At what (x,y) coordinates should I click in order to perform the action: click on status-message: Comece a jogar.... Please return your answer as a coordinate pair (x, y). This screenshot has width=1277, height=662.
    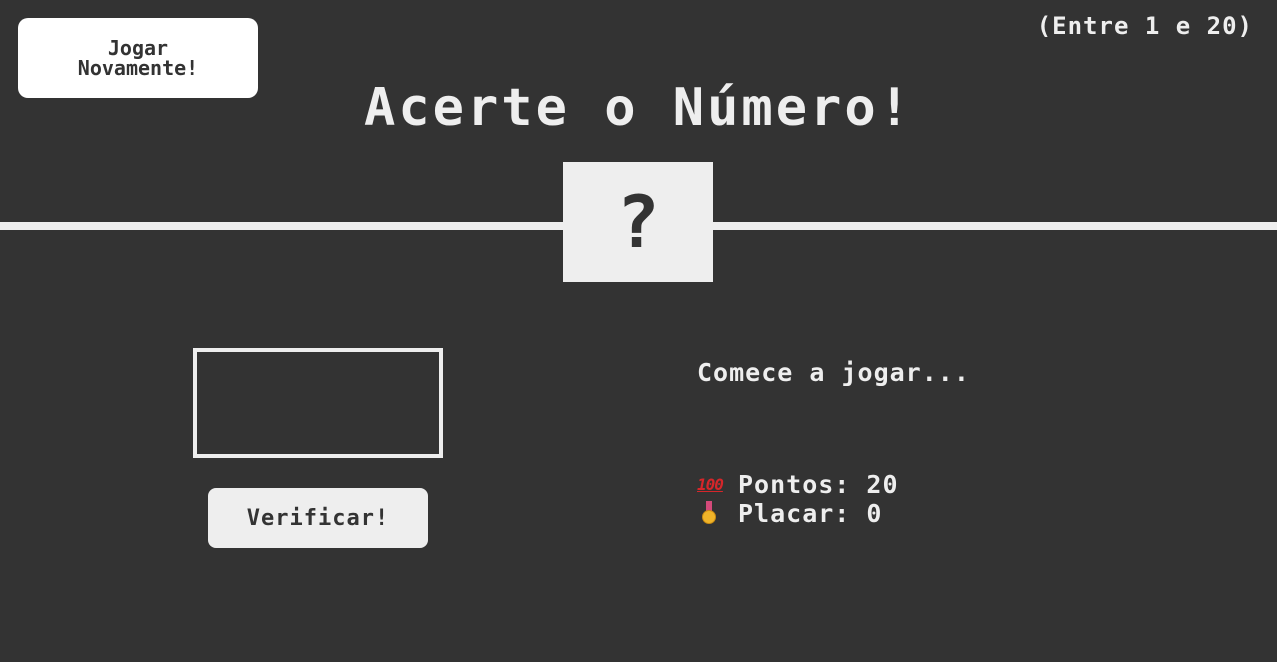
    Looking at the image, I should click on (833, 372).